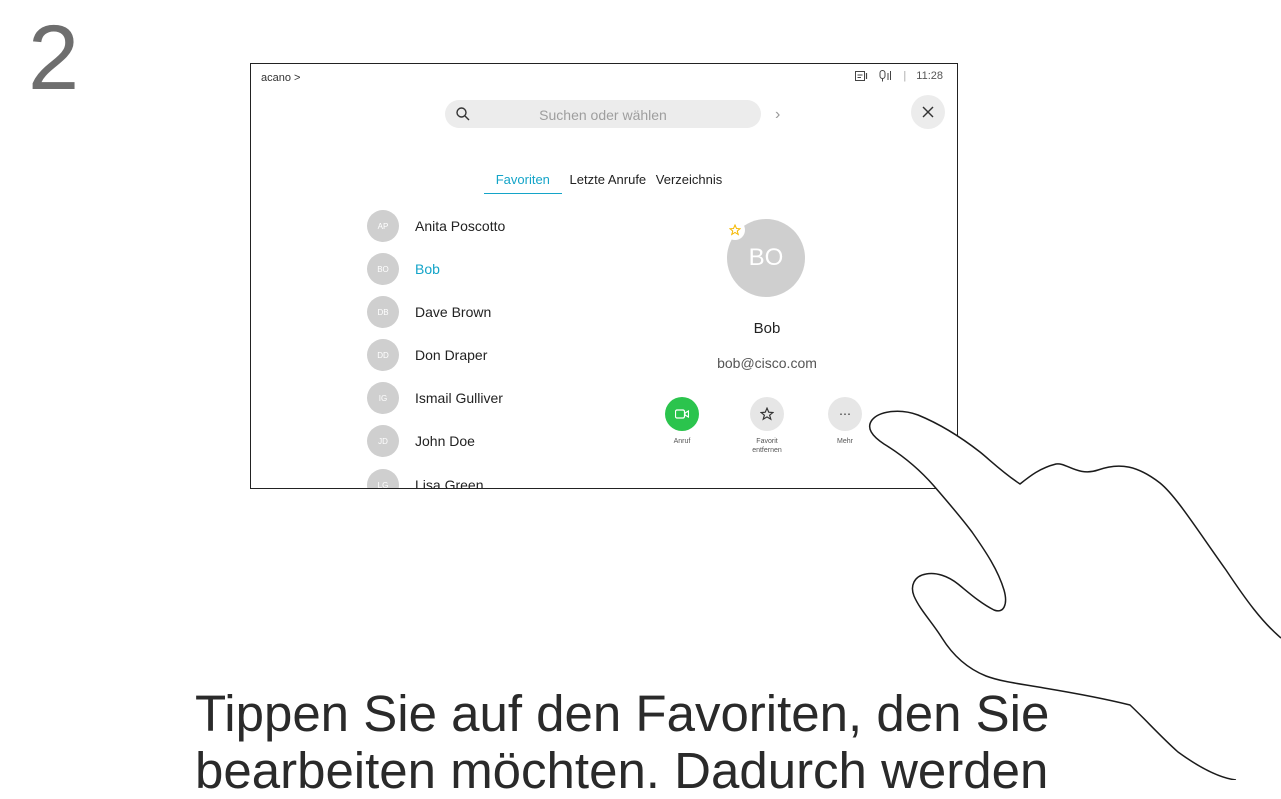 The width and height of the screenshot is (1281, 799). I want to click on contact-name: Bob, so click(427, 269).